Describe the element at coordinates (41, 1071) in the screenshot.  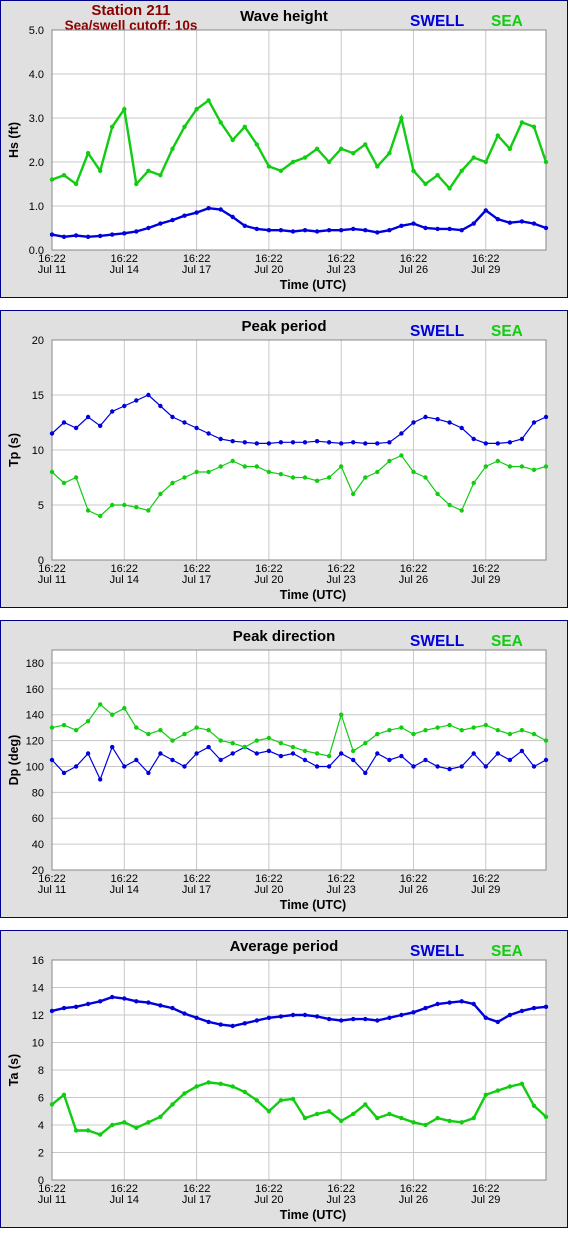
I see `y-tick-label: 8` at that location.